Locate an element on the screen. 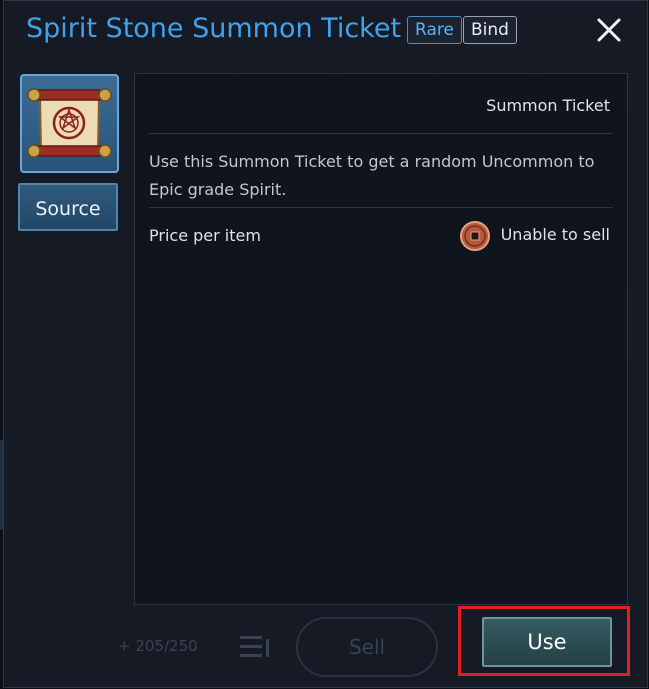  use-button: Use is located at coordinates (547, 642).